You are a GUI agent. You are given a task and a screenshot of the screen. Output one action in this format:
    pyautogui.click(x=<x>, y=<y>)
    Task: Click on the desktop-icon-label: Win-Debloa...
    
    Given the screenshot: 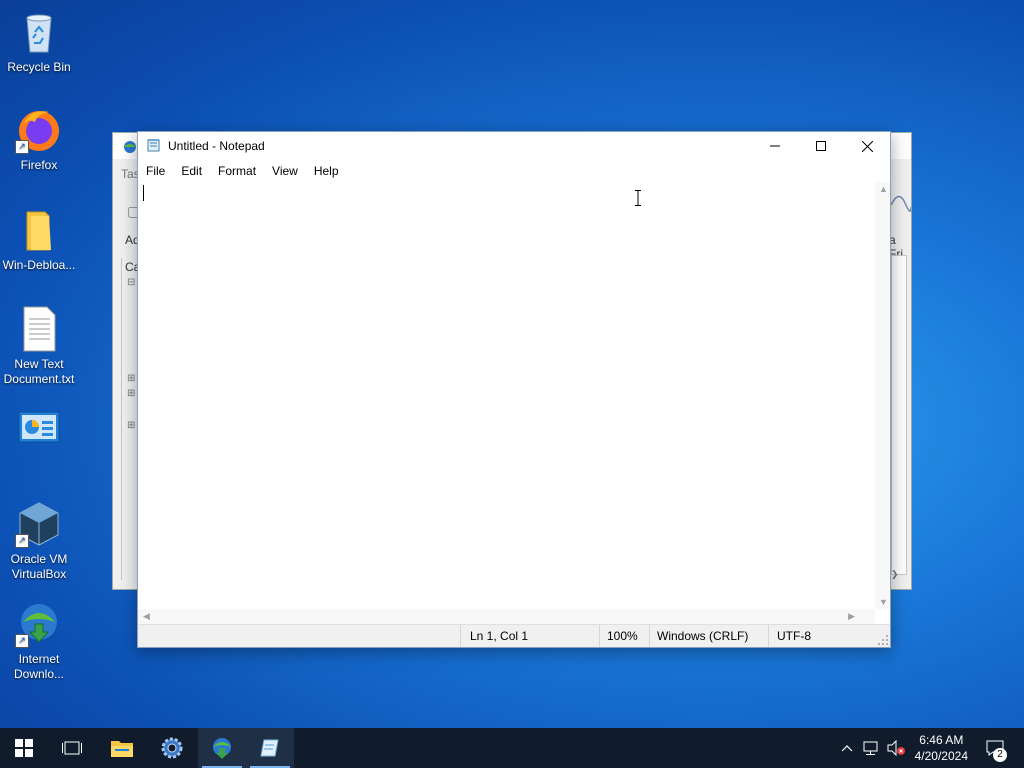 What is the action you would take?
    pyautogui.click(x=39, y=265)
    